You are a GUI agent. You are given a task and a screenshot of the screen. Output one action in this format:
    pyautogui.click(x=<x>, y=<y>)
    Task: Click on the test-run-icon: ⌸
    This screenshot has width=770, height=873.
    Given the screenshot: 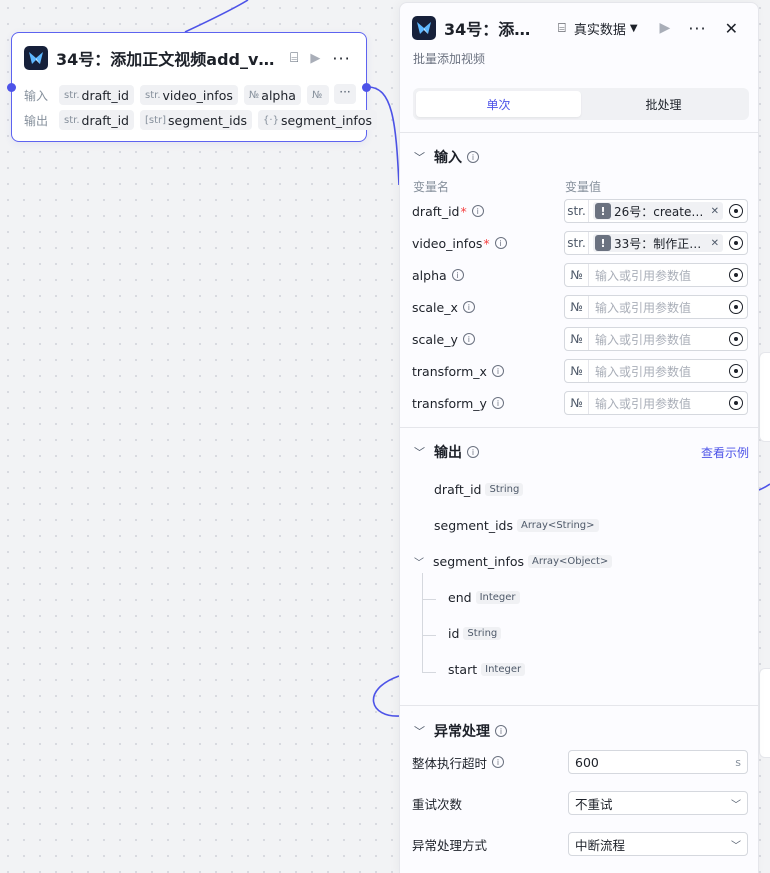 What is the action you would take?
    pyautogui.click(x=294, y=58)
    